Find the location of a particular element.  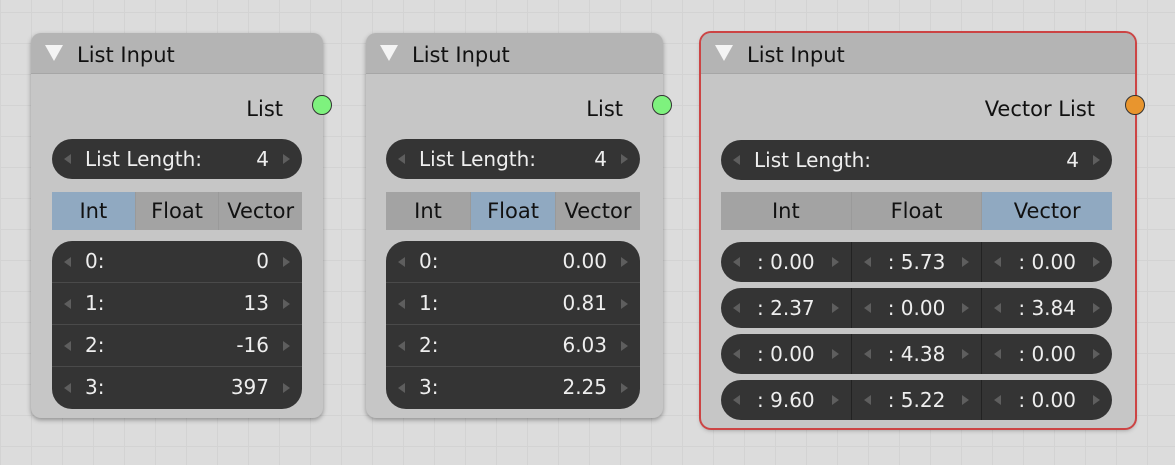

vector-z-field: : 3.84 is located at coordinates (1047, 308).